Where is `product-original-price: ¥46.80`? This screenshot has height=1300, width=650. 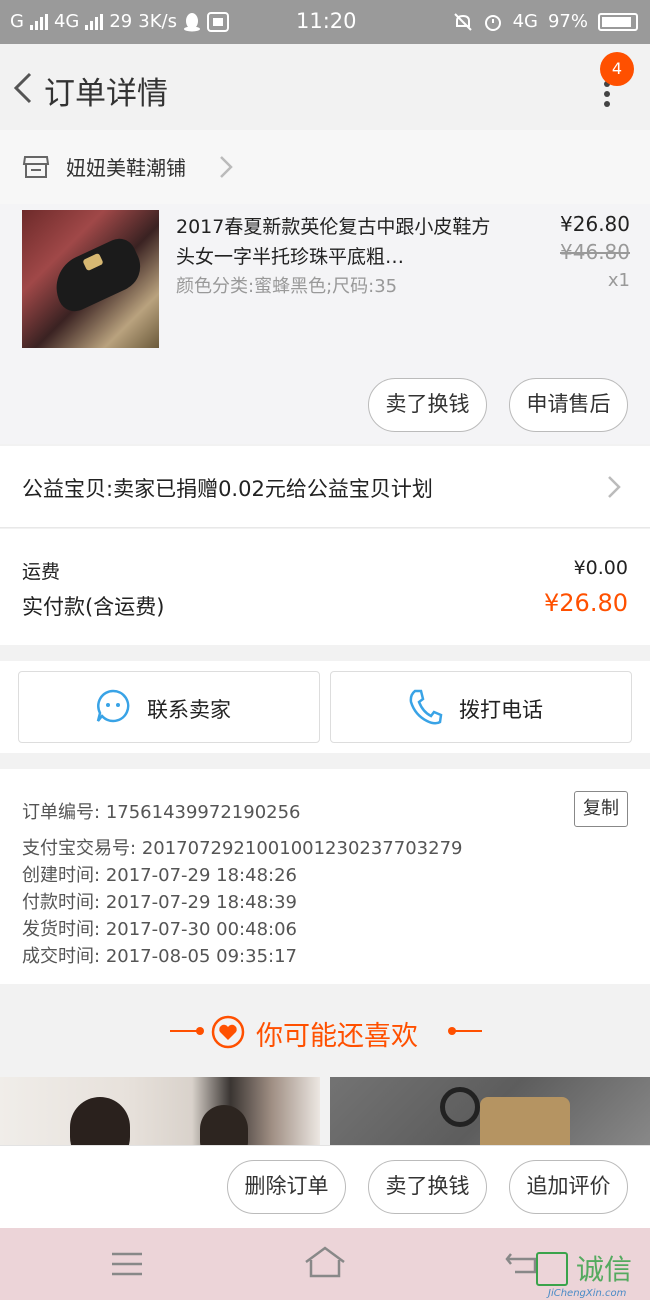 product-original-price: ¥46.80 is located at coordinates (595, 252).